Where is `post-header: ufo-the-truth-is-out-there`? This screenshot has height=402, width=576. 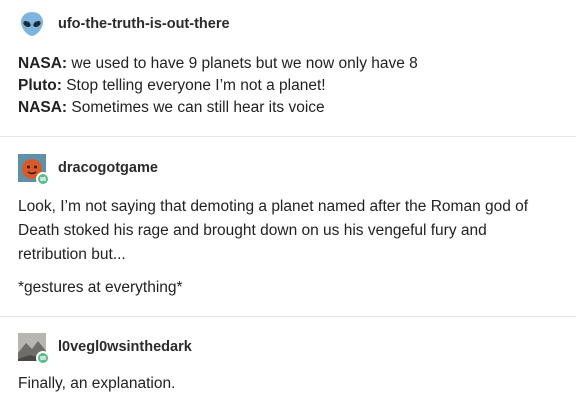
post-header: ufo-the-truth-is-out-there is located at coordinates (124, 24).